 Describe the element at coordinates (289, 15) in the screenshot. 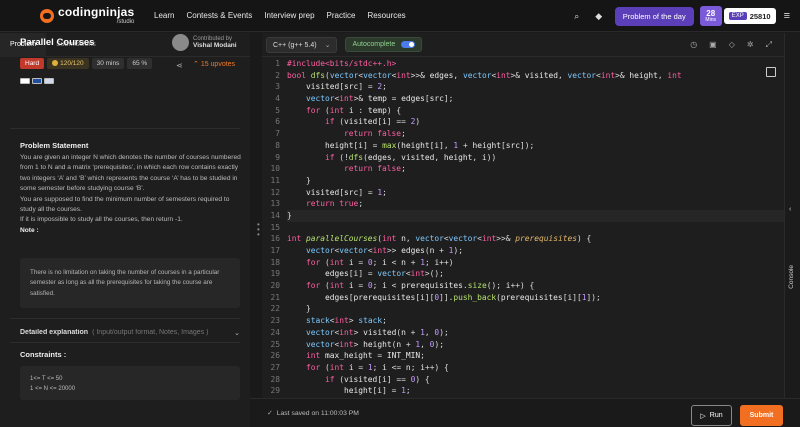

I see `nav-interview-prep: Interview prep` at that location.